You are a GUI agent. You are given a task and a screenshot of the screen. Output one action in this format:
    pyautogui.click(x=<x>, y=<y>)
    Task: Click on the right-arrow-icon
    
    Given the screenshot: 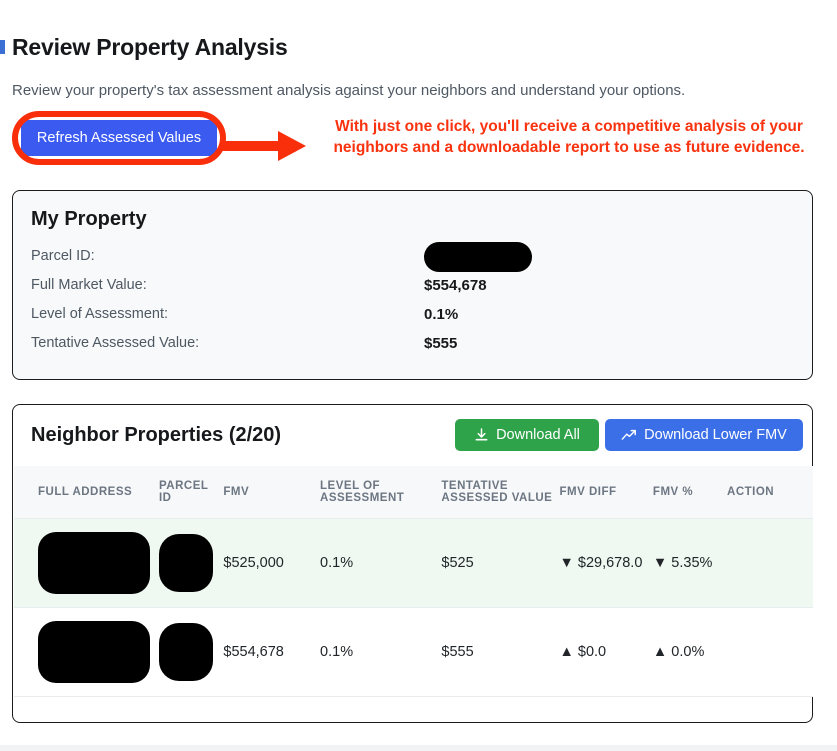 What is the action you would take?
    pyautogui.click(x=264, y=146)
    